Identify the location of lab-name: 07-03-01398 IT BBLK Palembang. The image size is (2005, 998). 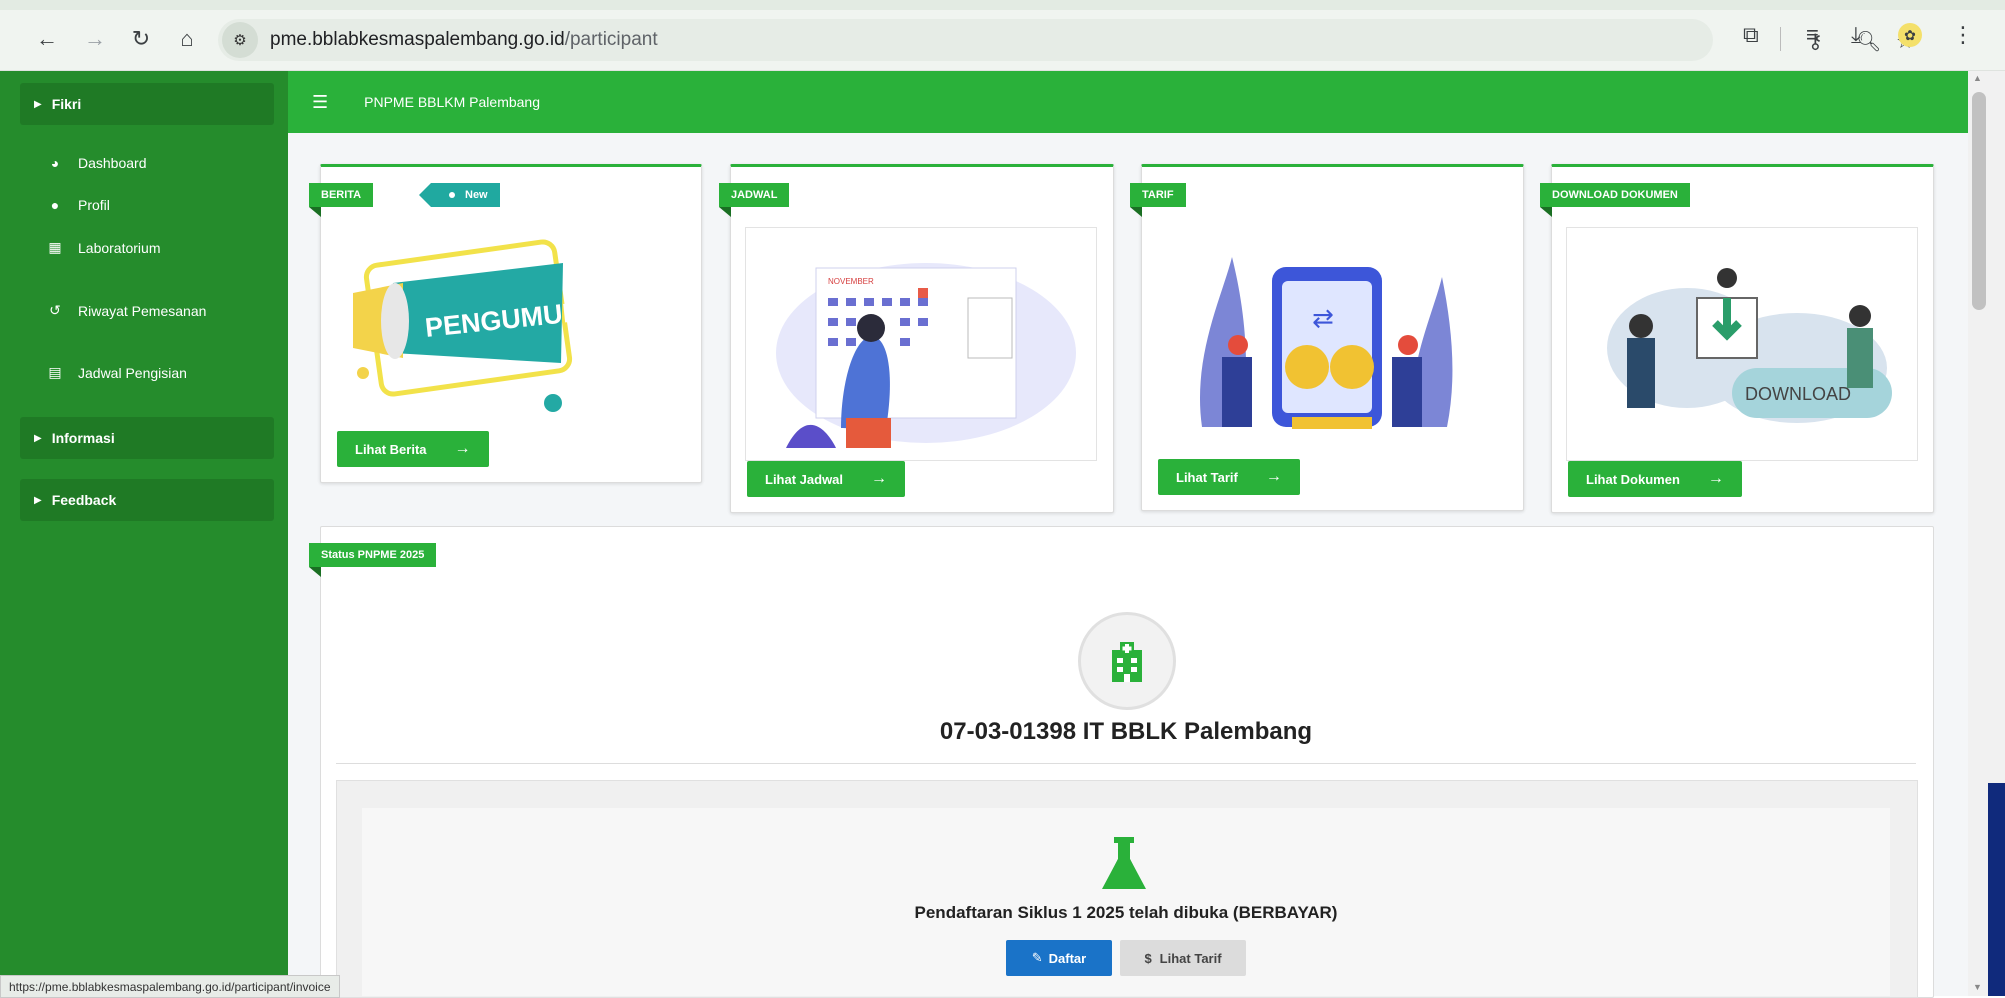
(1126, 731).